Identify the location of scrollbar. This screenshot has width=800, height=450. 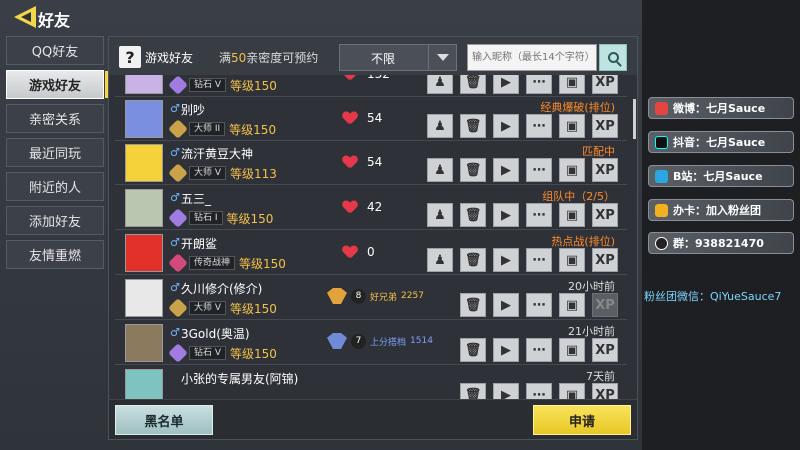
(634, 119).